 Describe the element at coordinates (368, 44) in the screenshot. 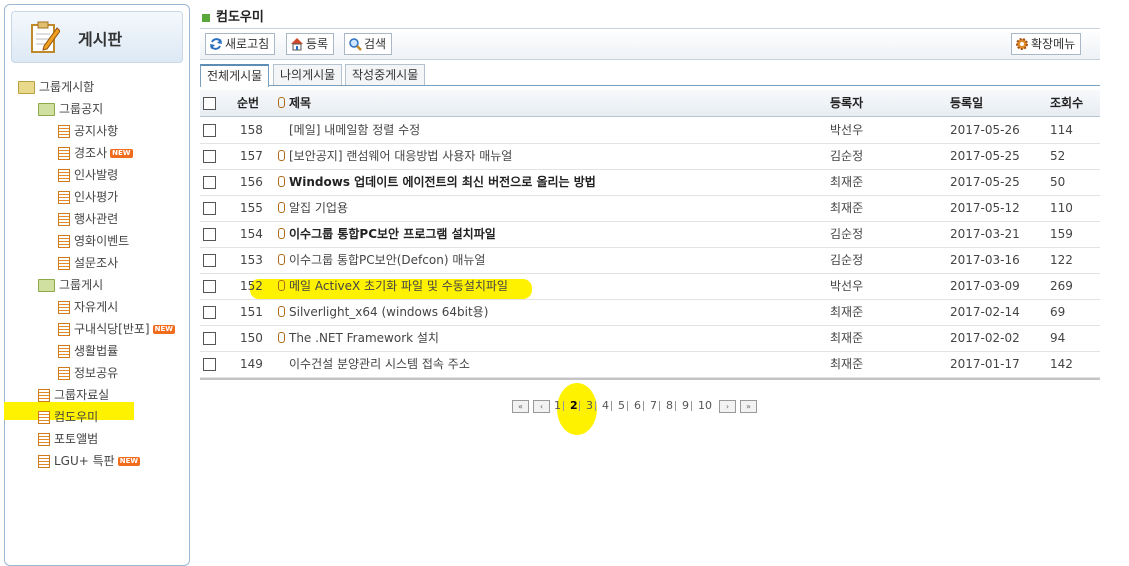

I see `search-button: 검색` at that location.